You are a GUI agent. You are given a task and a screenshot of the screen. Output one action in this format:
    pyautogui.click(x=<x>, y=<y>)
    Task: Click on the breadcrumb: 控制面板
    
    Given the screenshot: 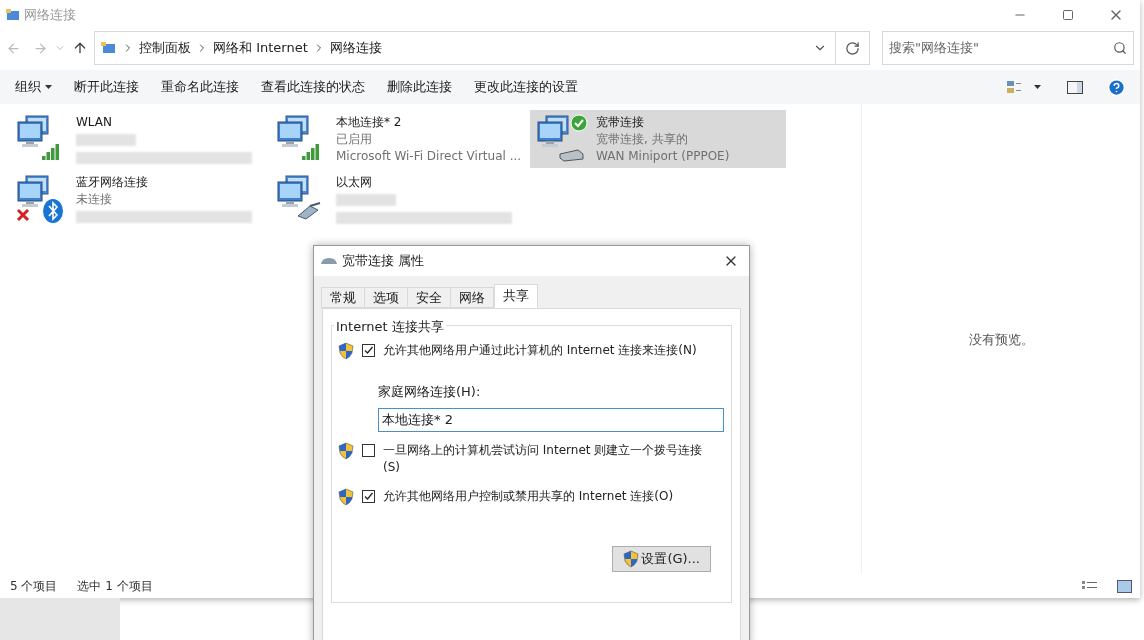 What is the action you would take?
    pyautogui.click(x=165, y=48)
    